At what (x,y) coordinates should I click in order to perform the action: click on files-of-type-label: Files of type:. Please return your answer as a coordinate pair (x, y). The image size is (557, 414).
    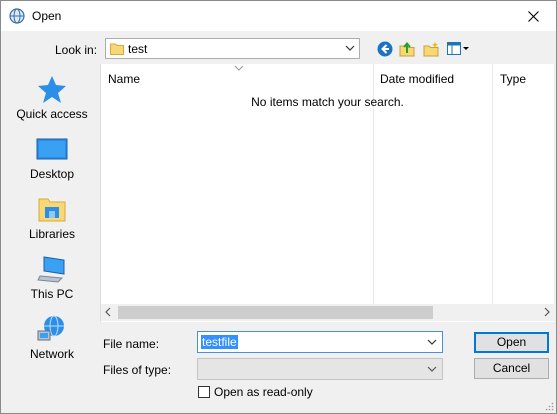
    Looking at the image, I should click on (137, 370).